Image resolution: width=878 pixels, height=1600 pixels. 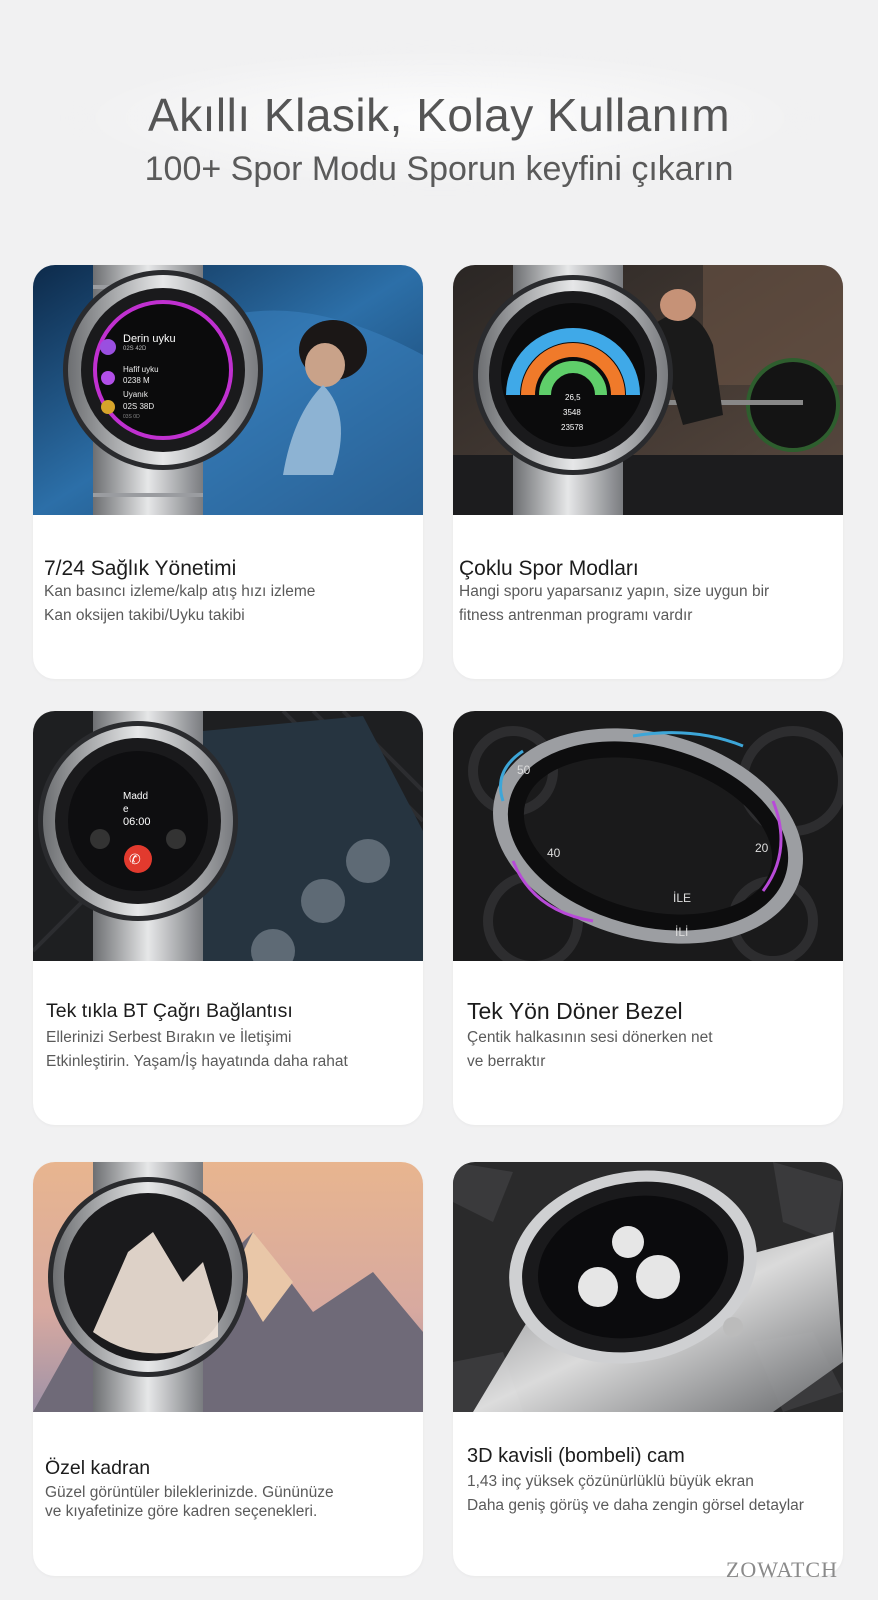 I want to click on call-time: 06:00, so click(x=137, y=822).